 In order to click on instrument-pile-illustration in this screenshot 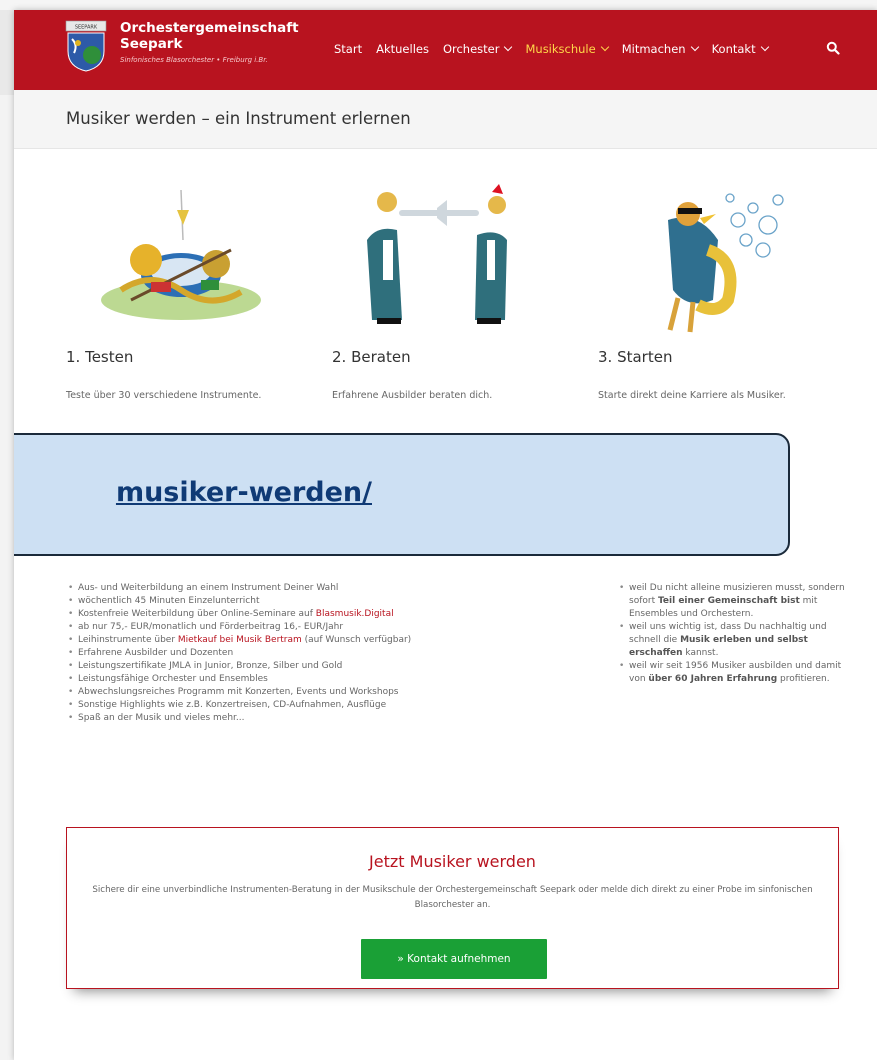, I will do `click(181, 254)`.